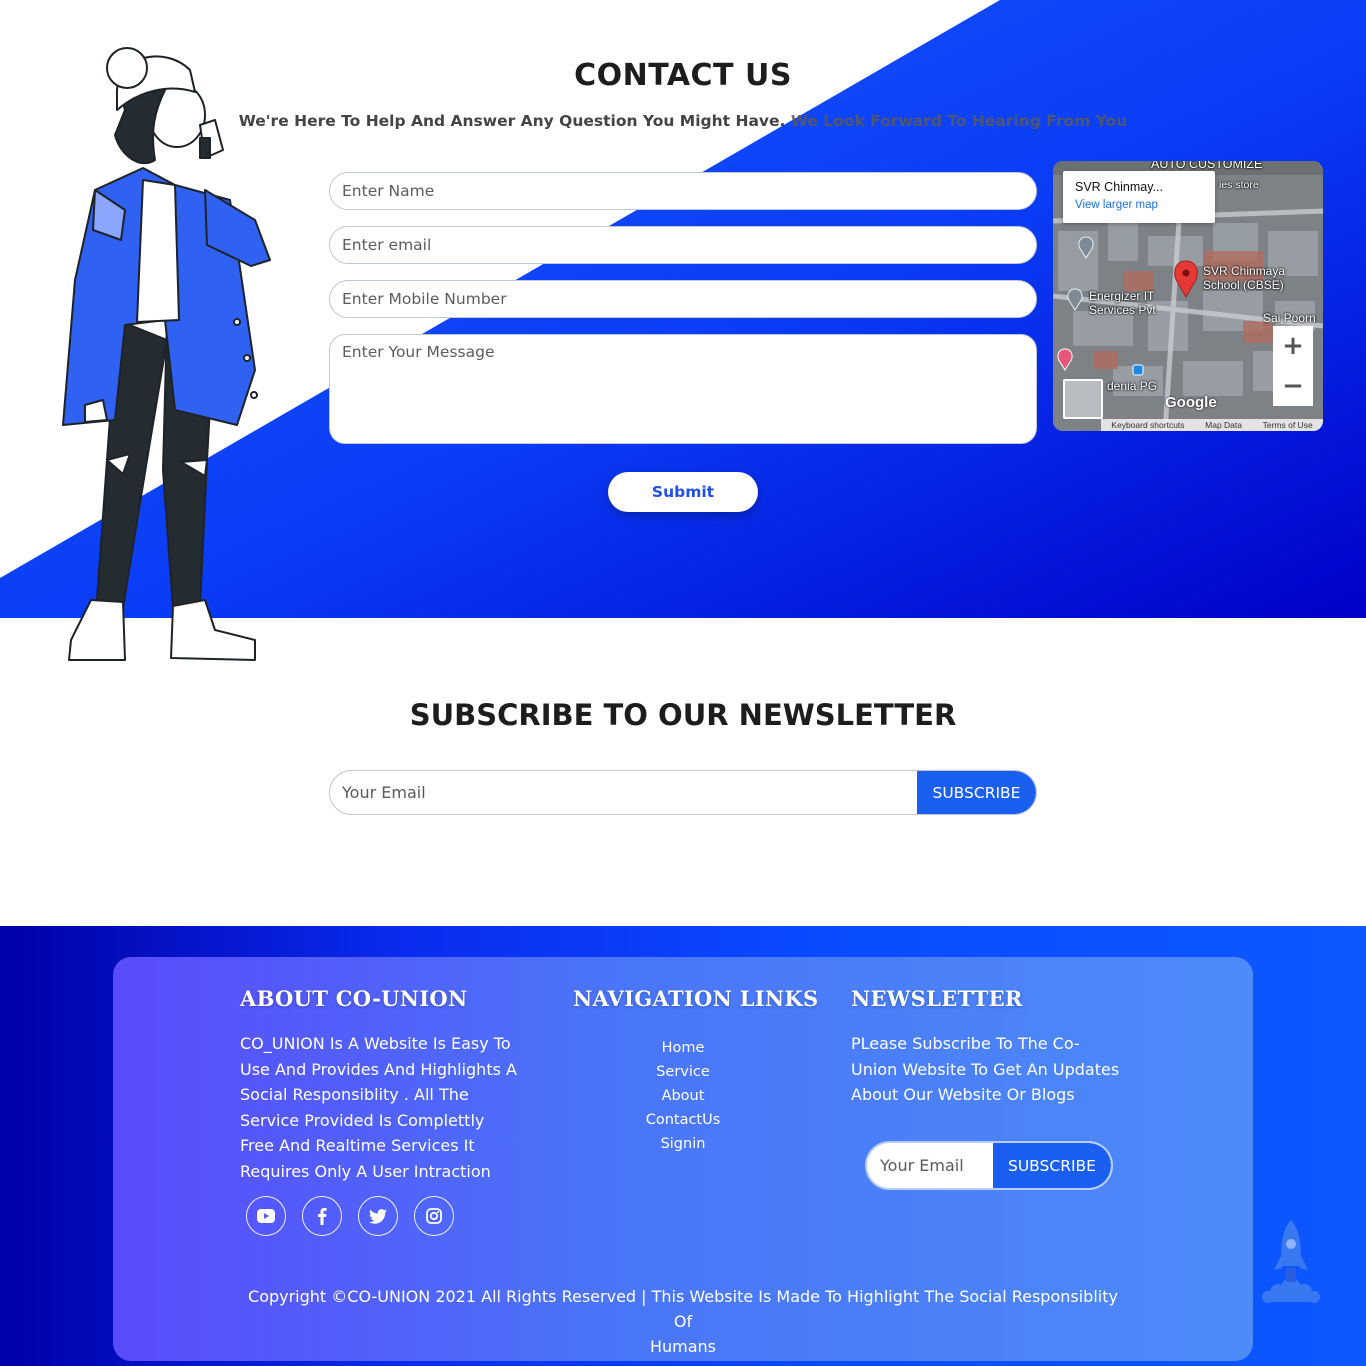 The width and height of the screenshot is (1366, 1366). I want to click on facebook-icon, so click(322, 1216).